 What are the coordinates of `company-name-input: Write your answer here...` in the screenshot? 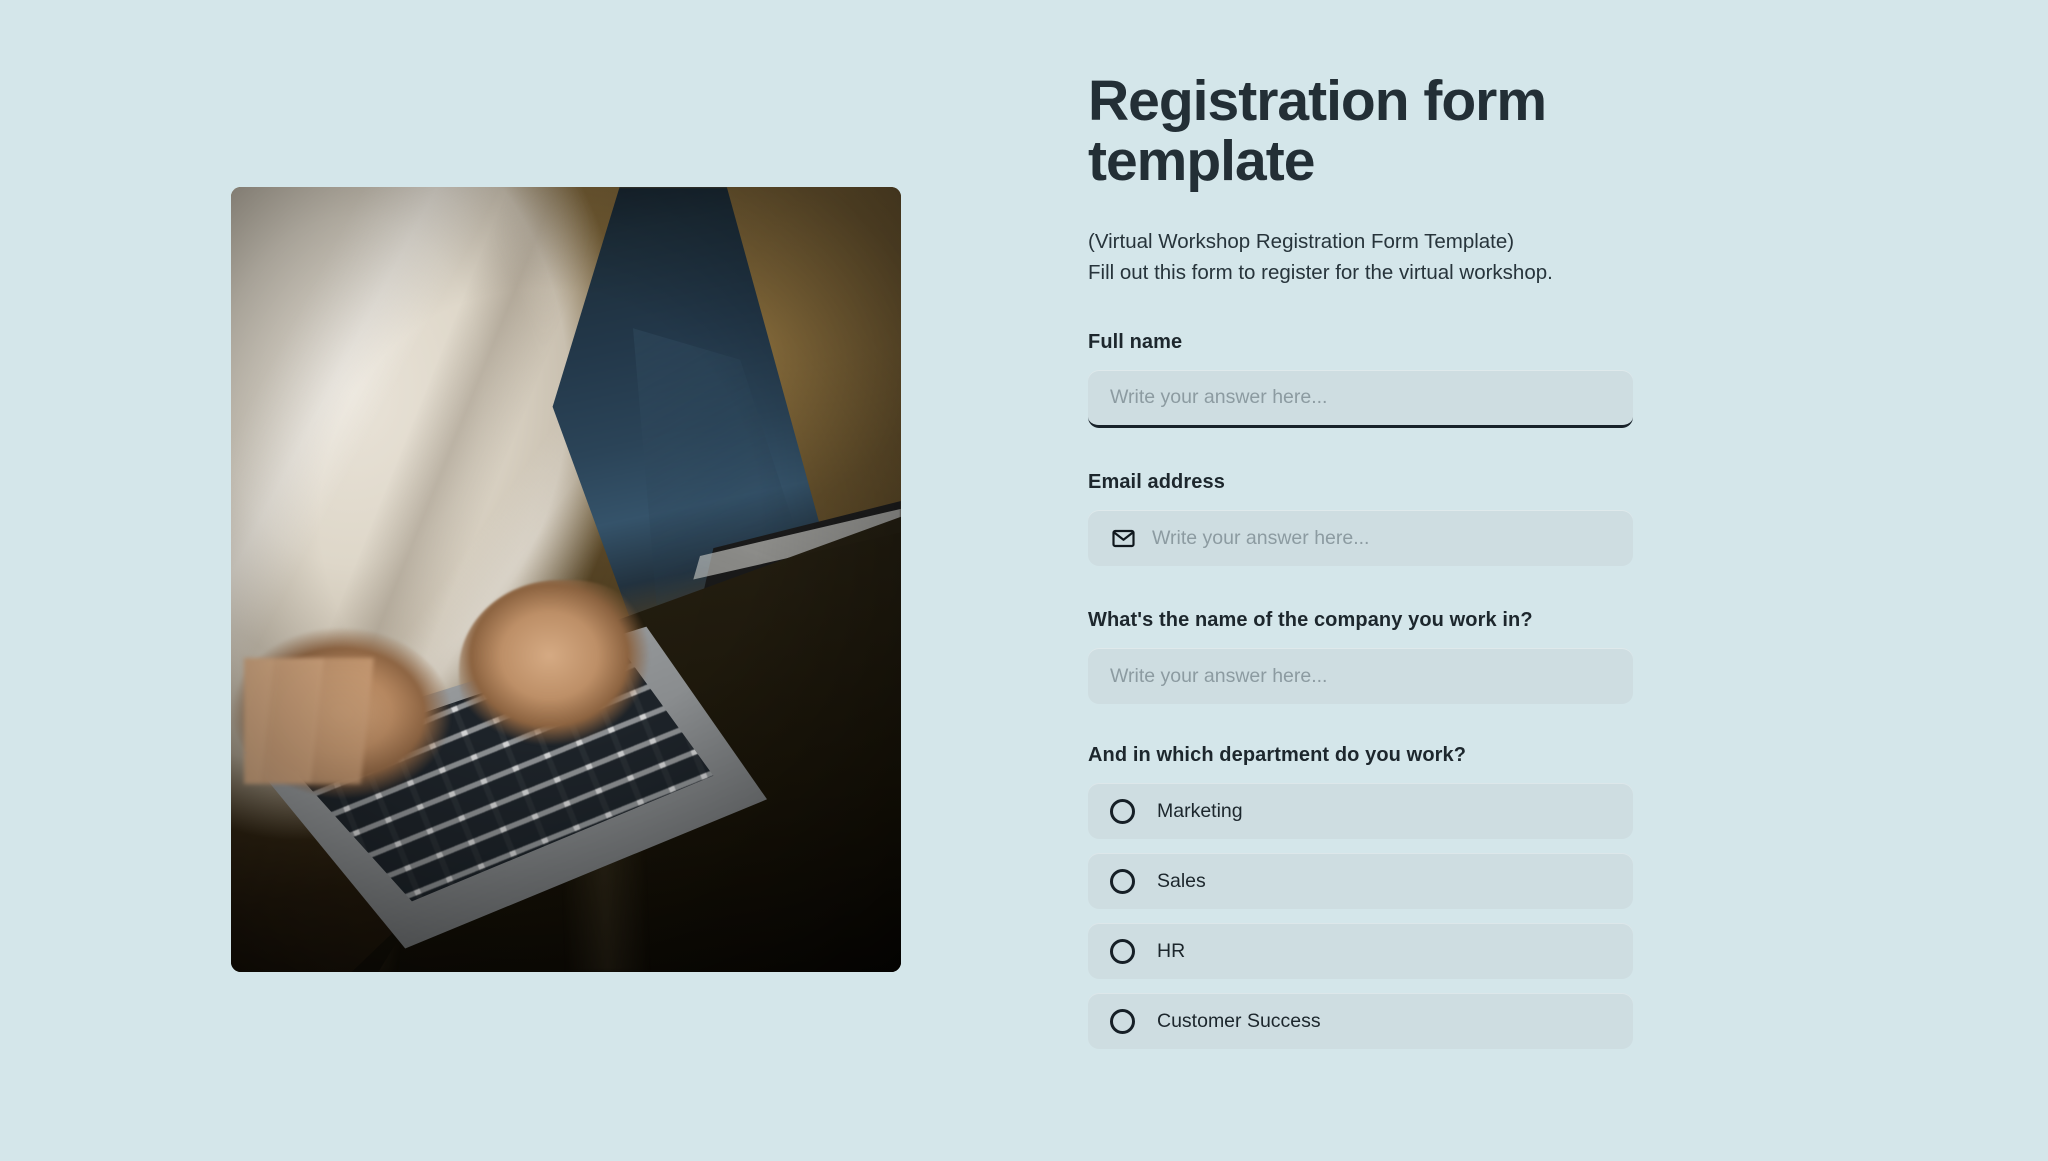 It's located at (1360, 676).